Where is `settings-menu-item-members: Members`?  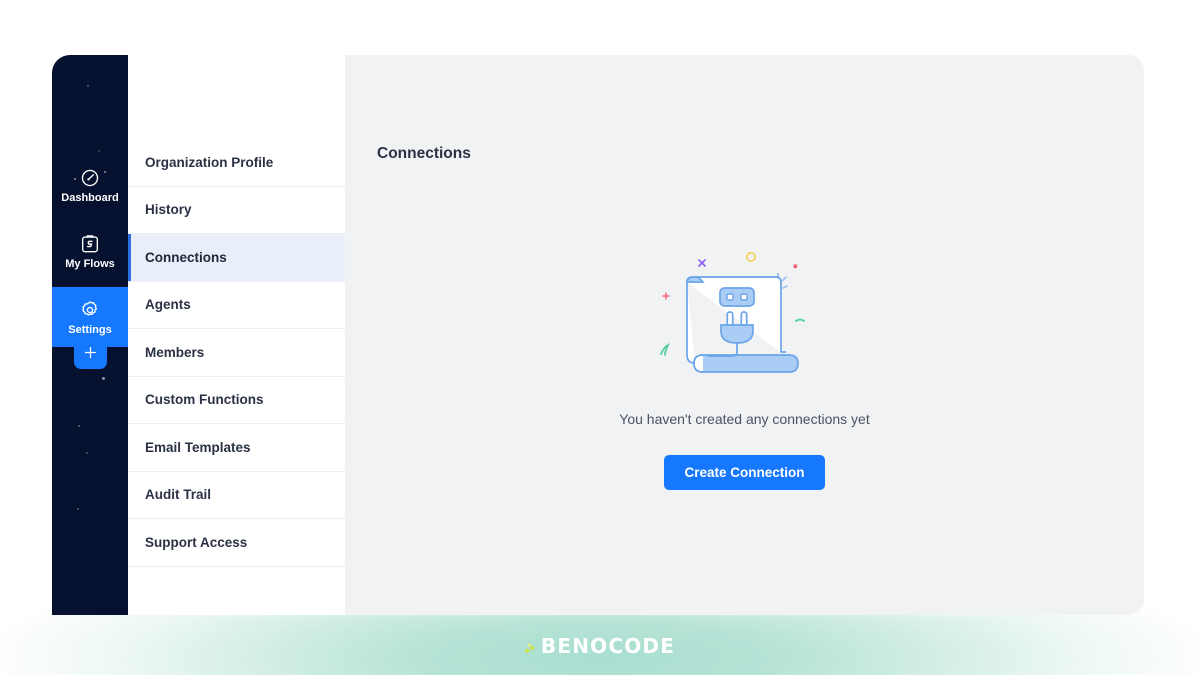 settings-menu-item-members: Members is located at coordinates (236, 353).